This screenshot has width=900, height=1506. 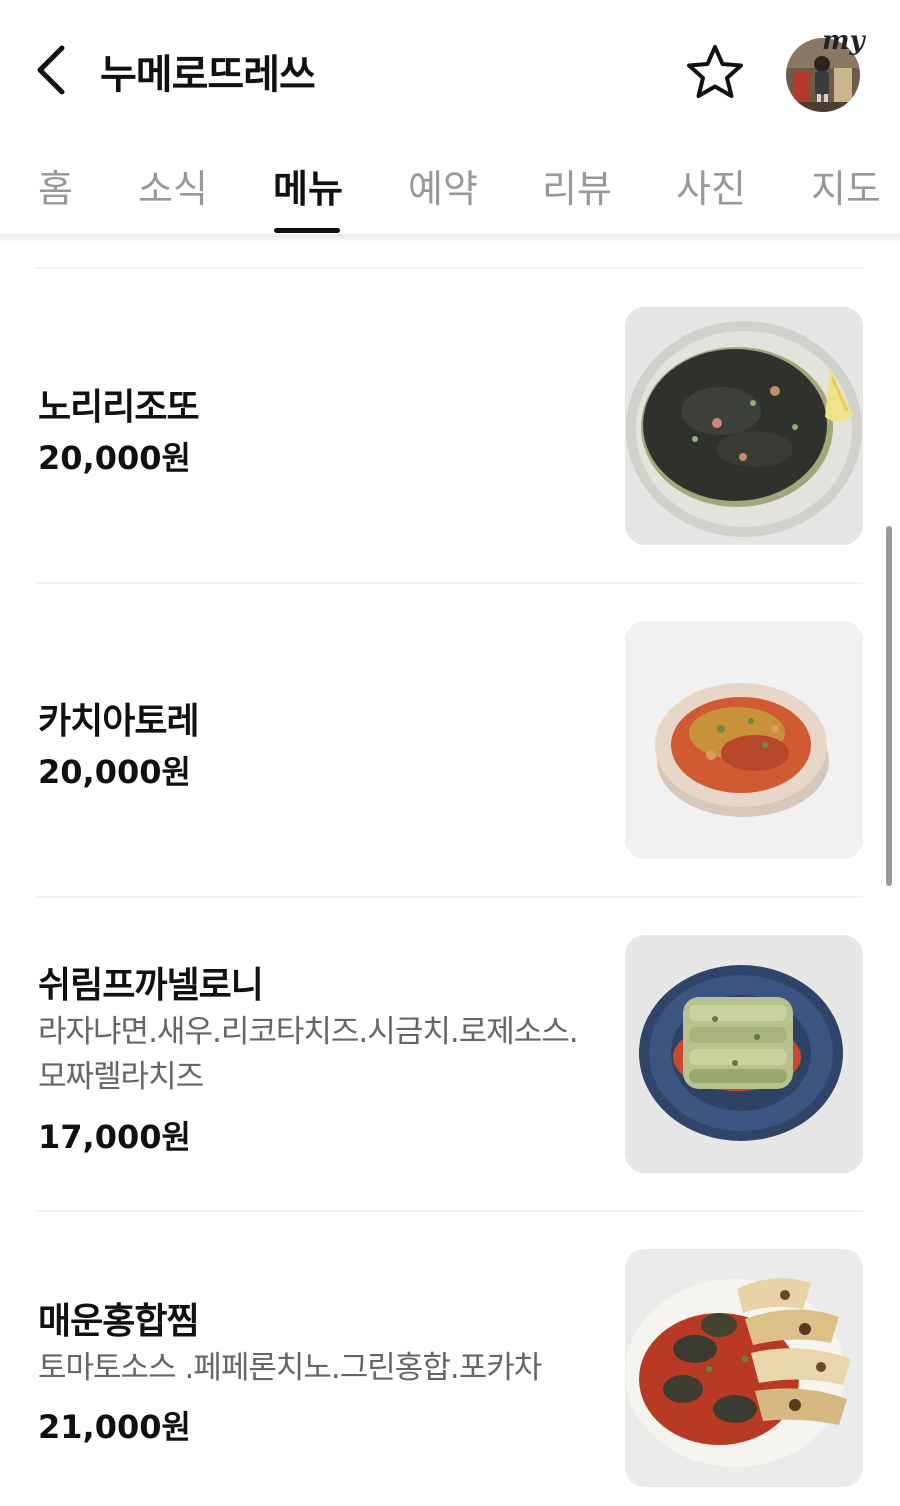 I want to click on tab-photos: 사진, so click(x=711, y=185).